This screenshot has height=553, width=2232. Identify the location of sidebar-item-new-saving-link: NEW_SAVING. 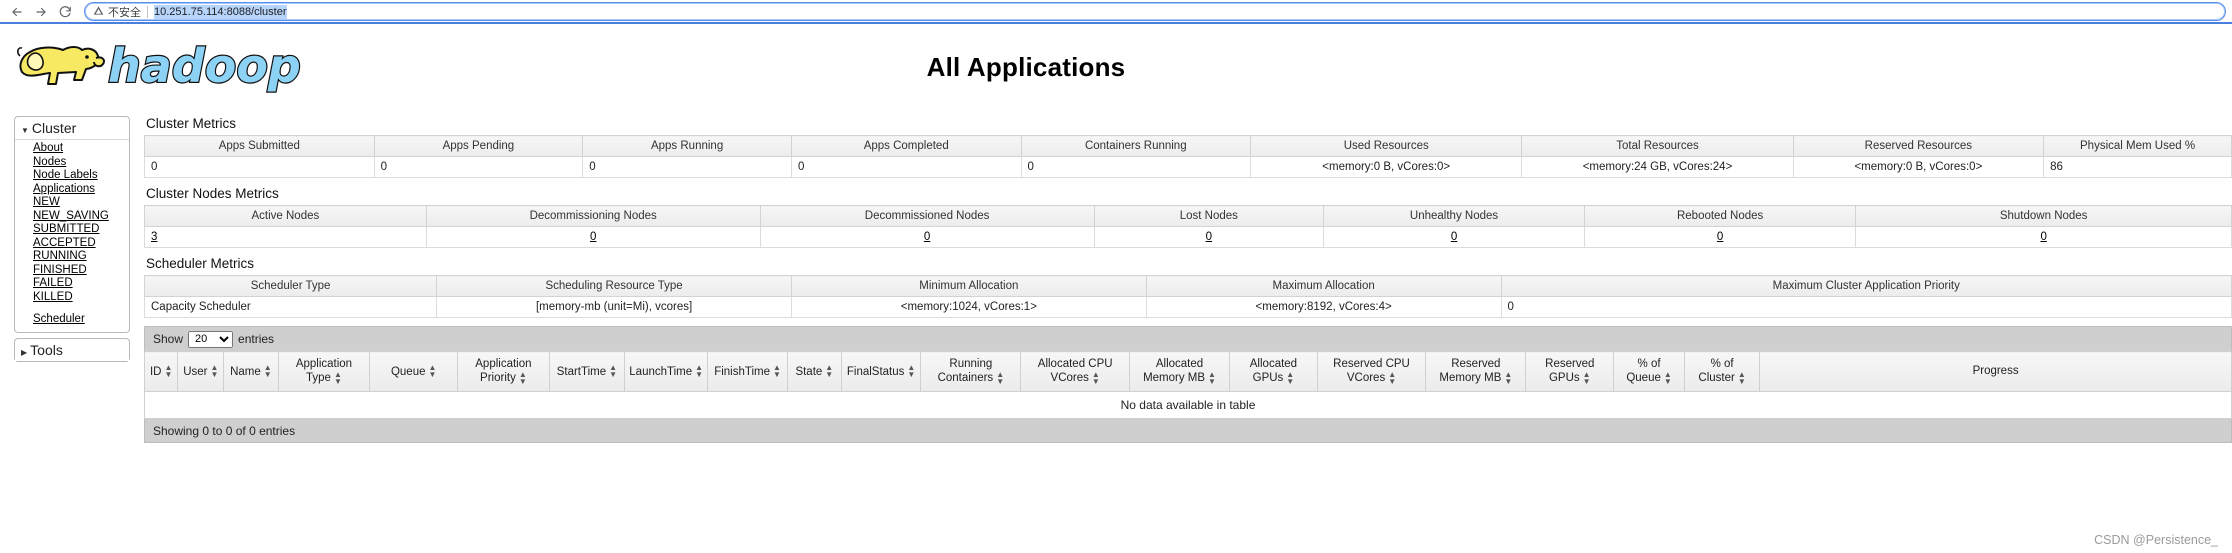
(71, 216).